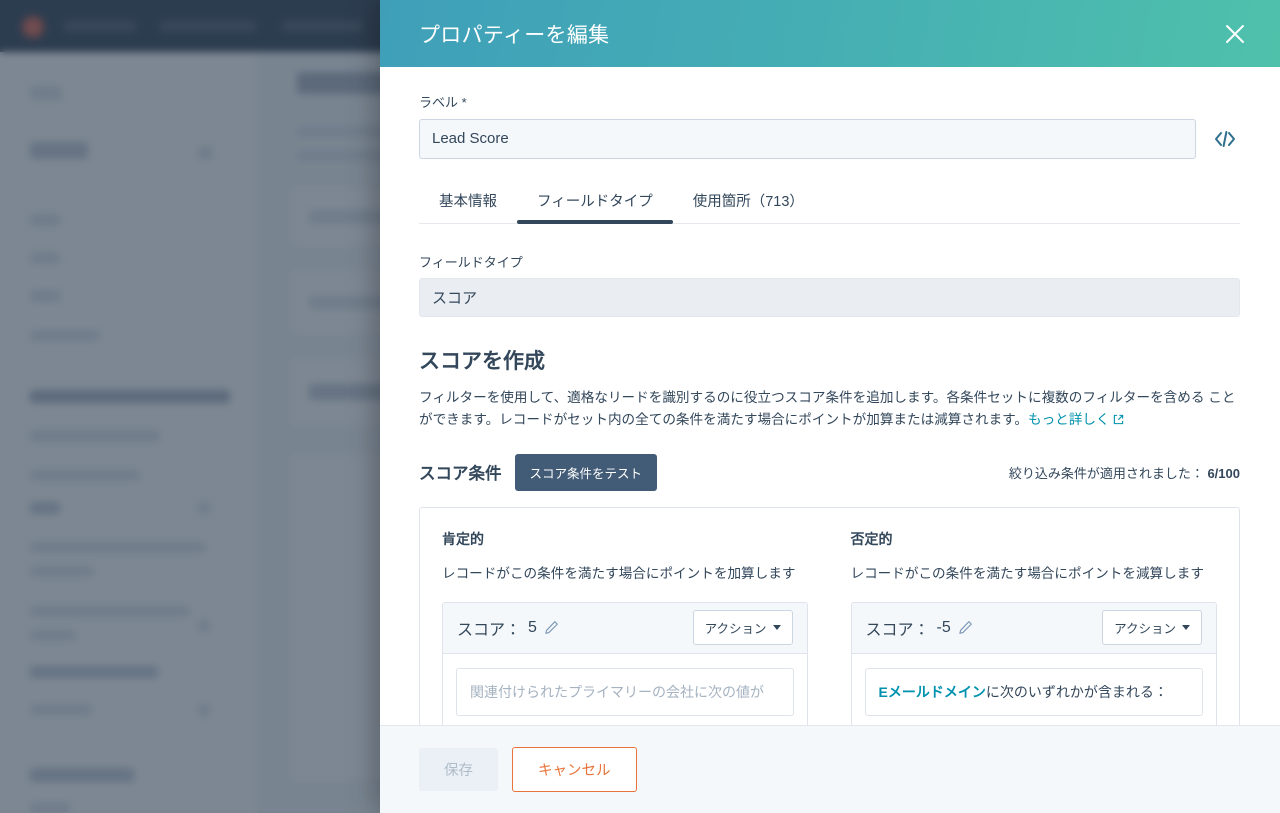 Image resolution: width=1280 pixels, height=813 pixels. What do you see at coordinates (943, 627) in the screenshot?
I see `negative-score-value: -5` at bounding box center [943, 627].